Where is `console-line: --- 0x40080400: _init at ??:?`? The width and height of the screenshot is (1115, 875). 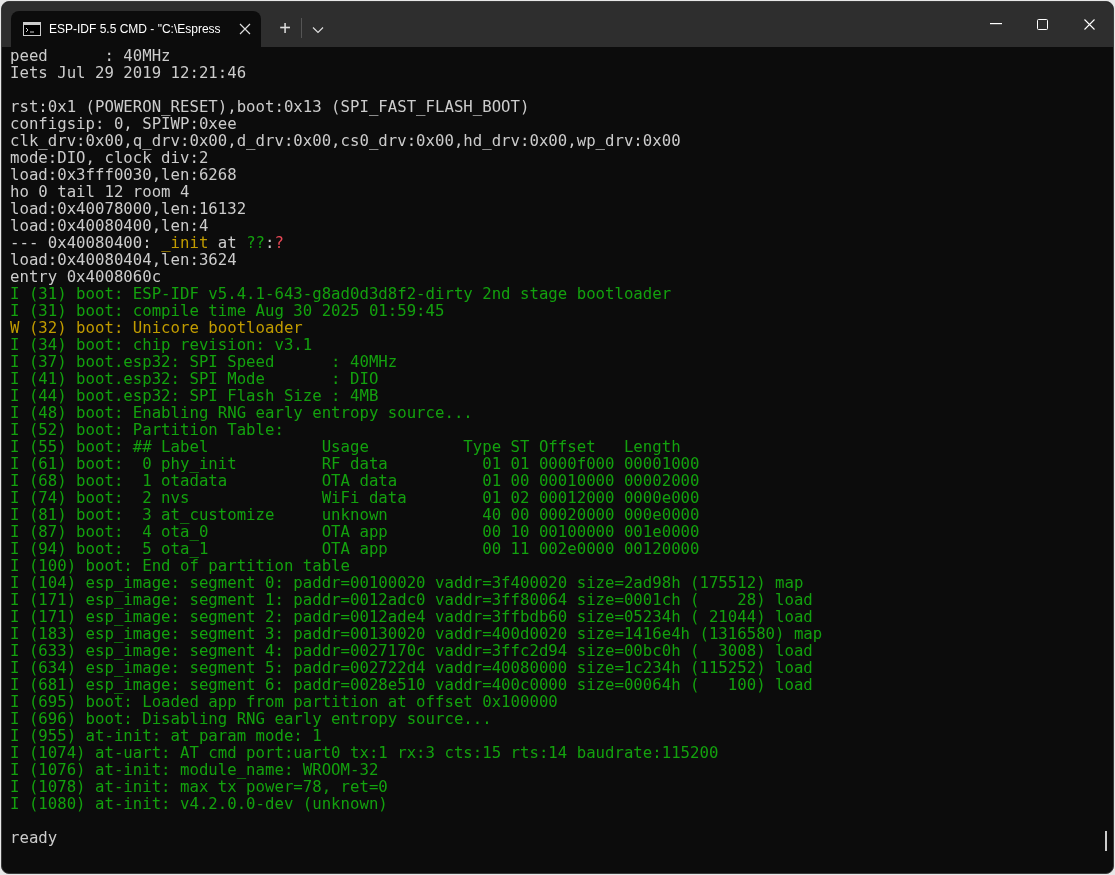
console-line: --- 0x40080400: _init at ??:? is located at coordinates (147, 242).